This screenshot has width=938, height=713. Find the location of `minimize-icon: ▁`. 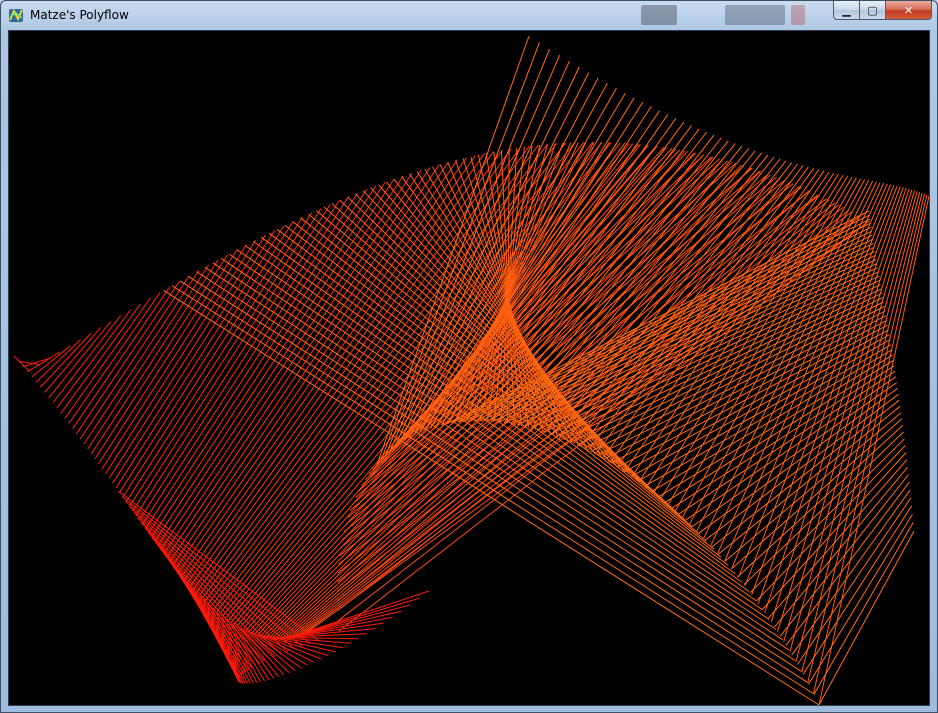

minimize-icon: ▁ is located at coordinates (846, 10).